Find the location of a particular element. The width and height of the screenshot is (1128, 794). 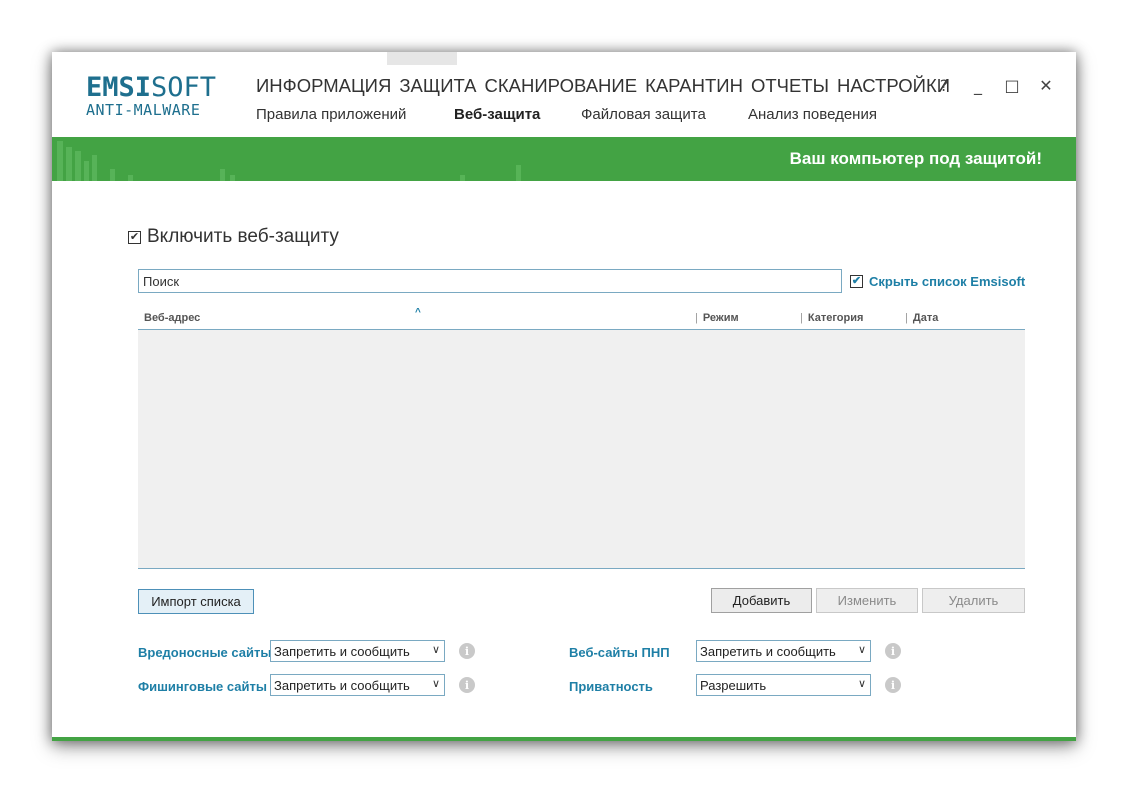

import-list-button: Импорт списка is located at coordinates (196, 601).